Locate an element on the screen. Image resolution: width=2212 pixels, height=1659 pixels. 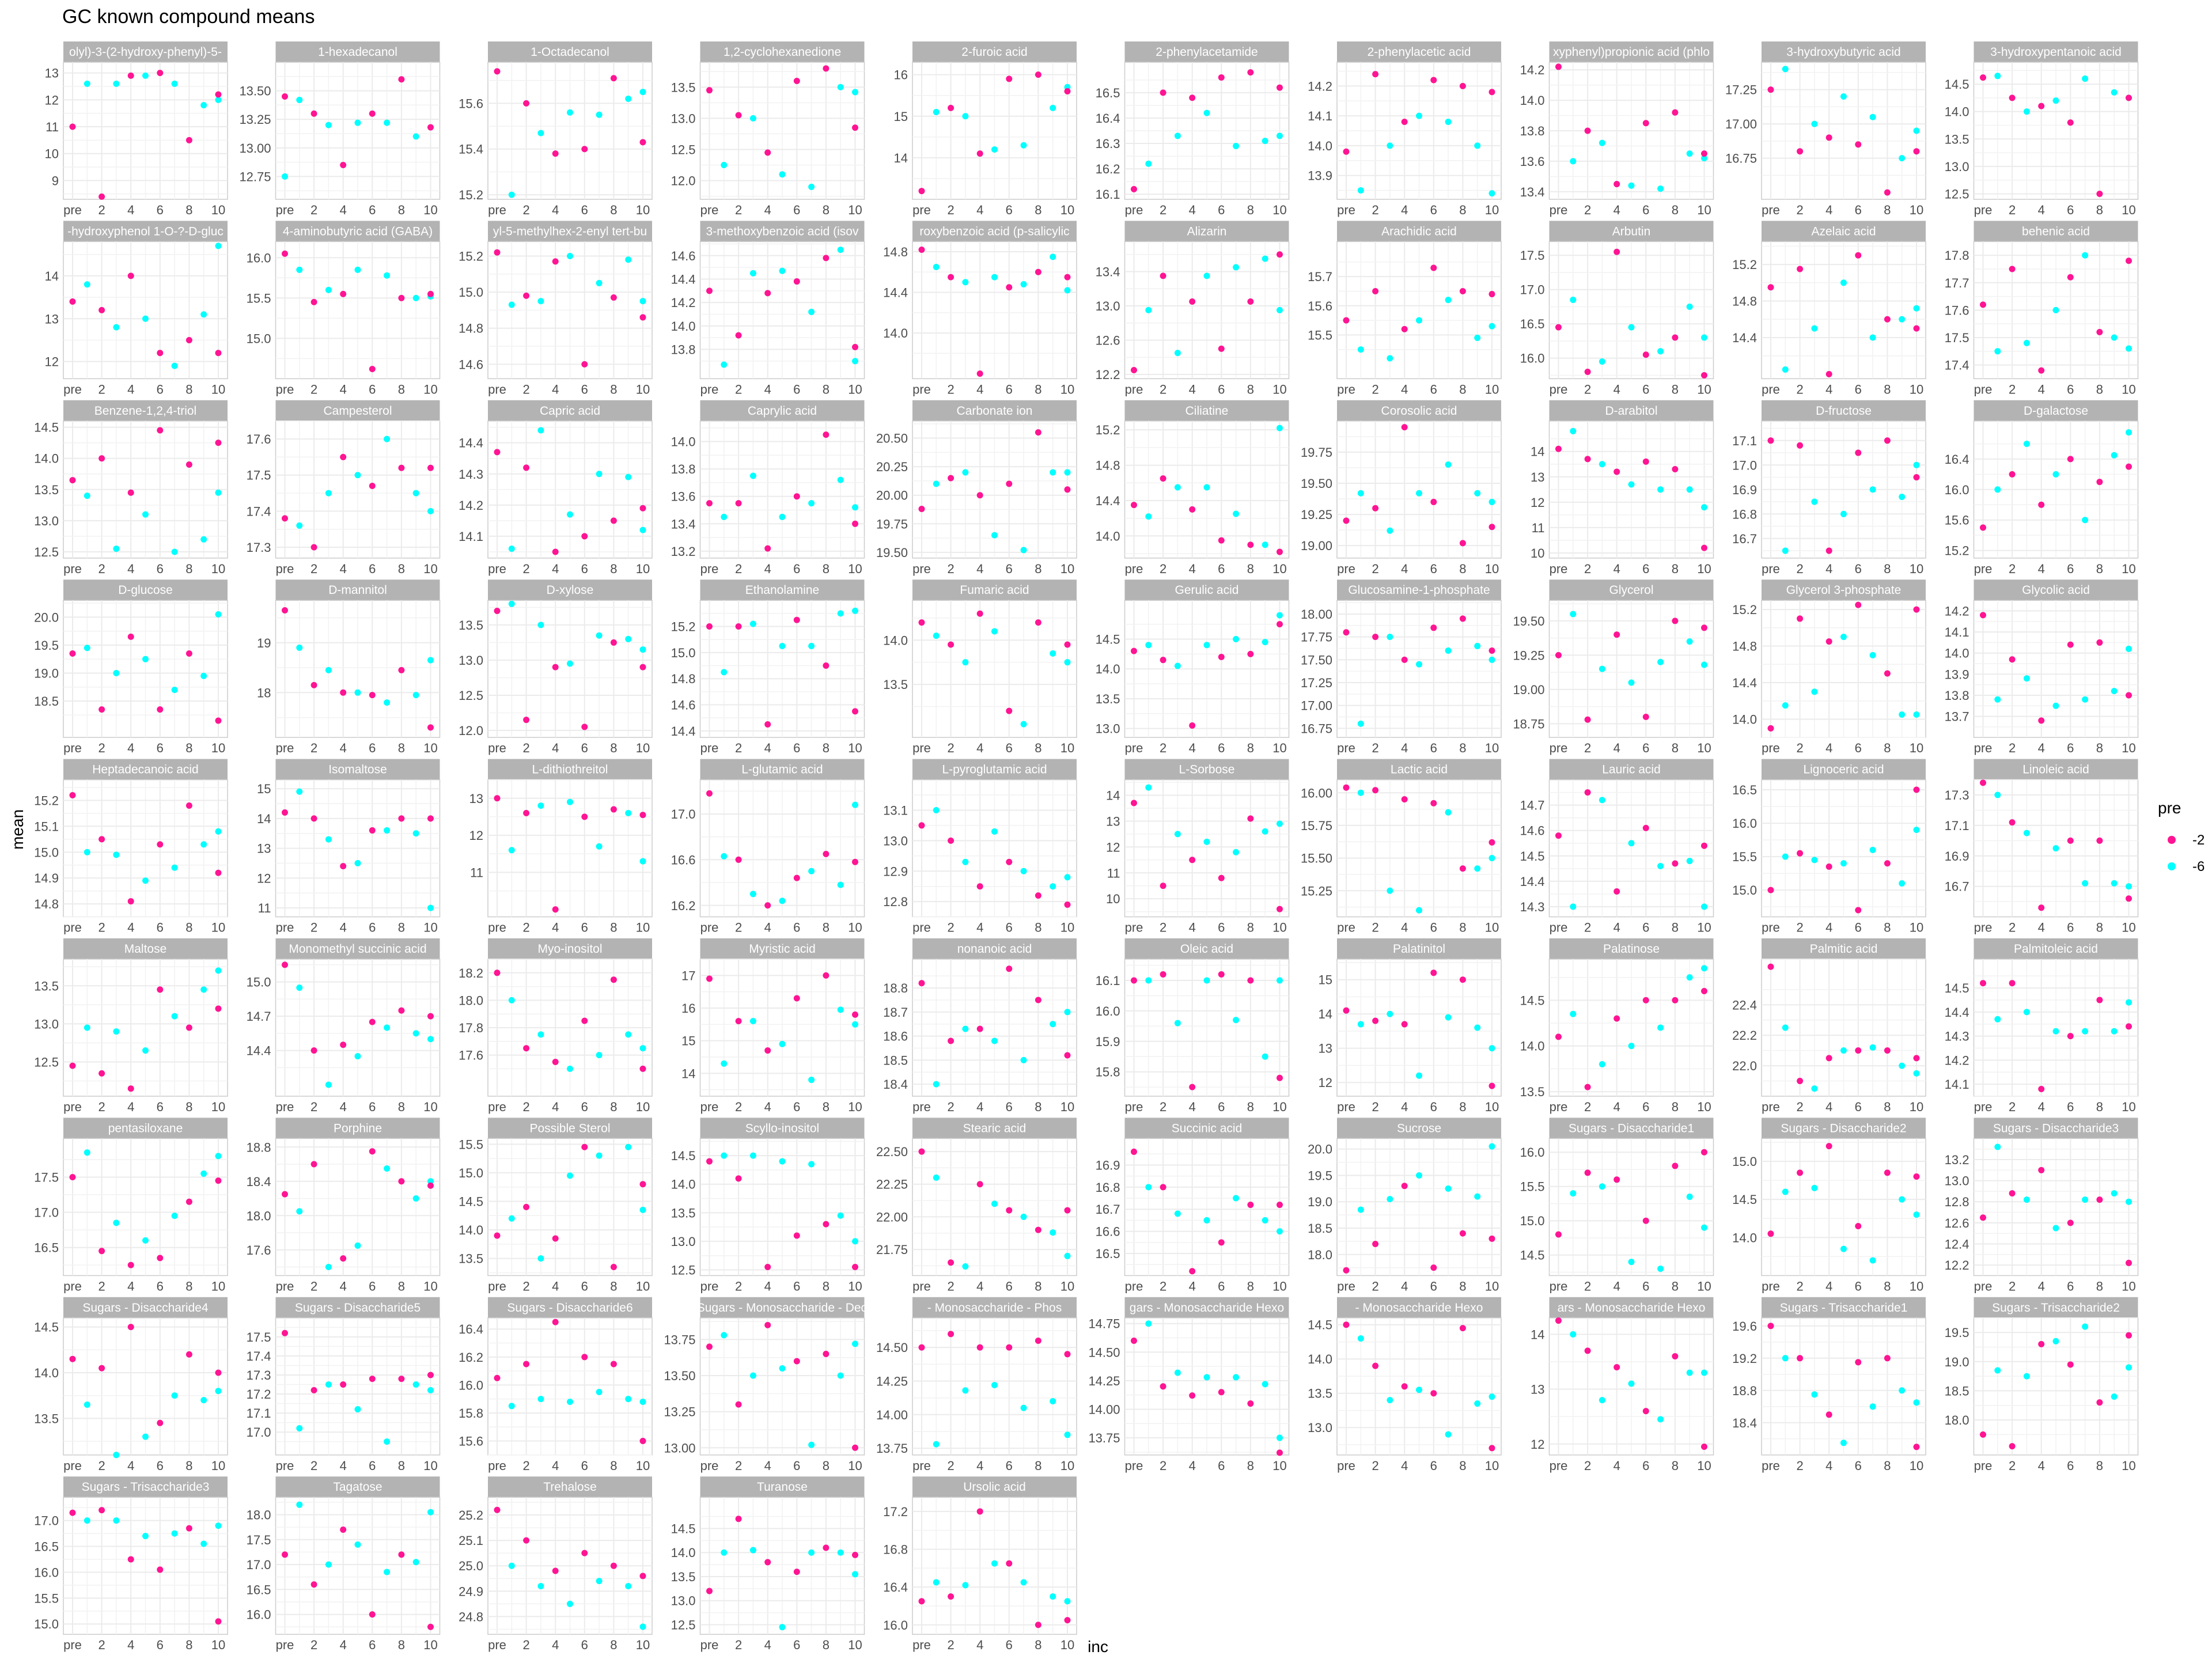
y-tick-label: 15.25 is located at coordinates (1316, 891).